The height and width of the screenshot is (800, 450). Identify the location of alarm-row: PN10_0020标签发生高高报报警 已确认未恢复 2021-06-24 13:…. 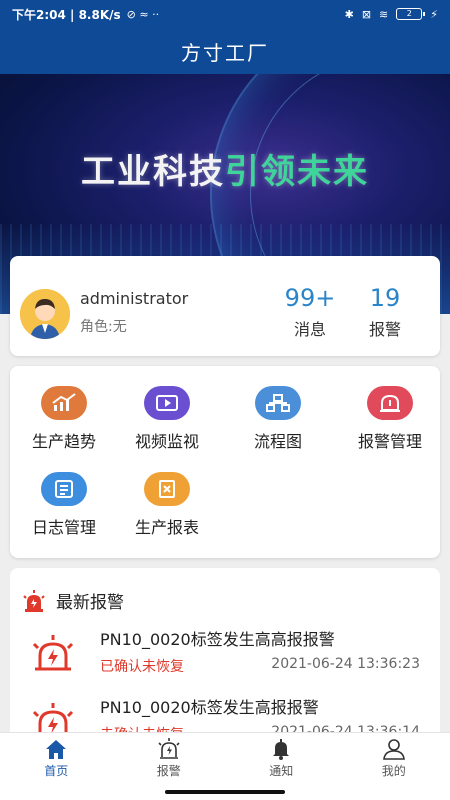
(225, 661).